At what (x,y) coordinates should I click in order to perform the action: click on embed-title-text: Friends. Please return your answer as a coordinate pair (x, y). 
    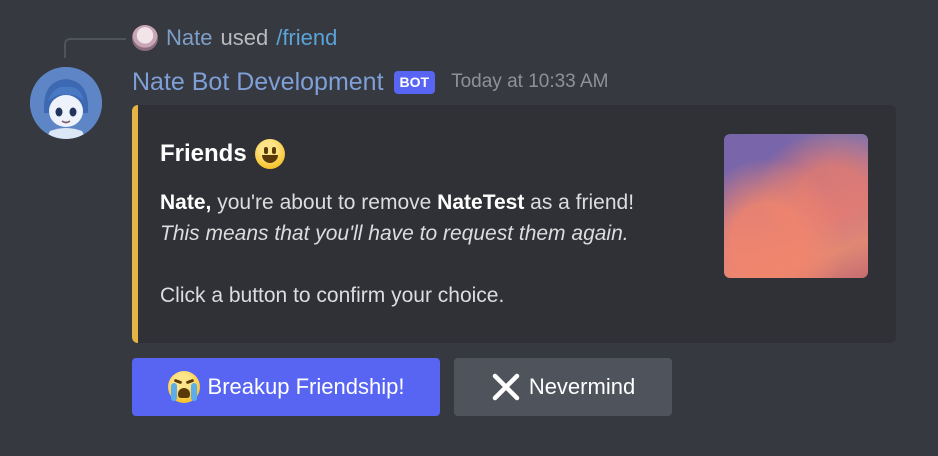
    Looking at the image, I should click on (203, 153).